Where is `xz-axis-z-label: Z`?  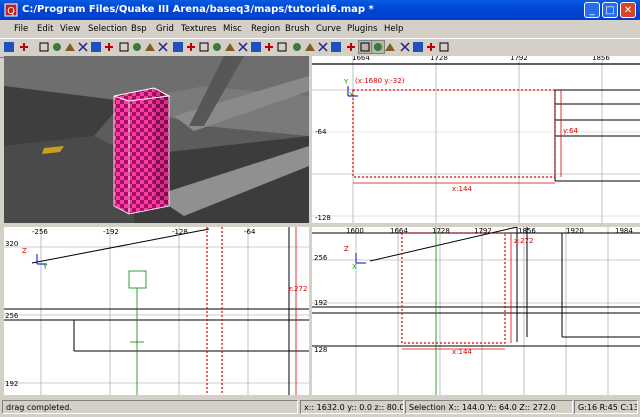 xz-axis-z-label: Z is located at coordinates (346, 249).